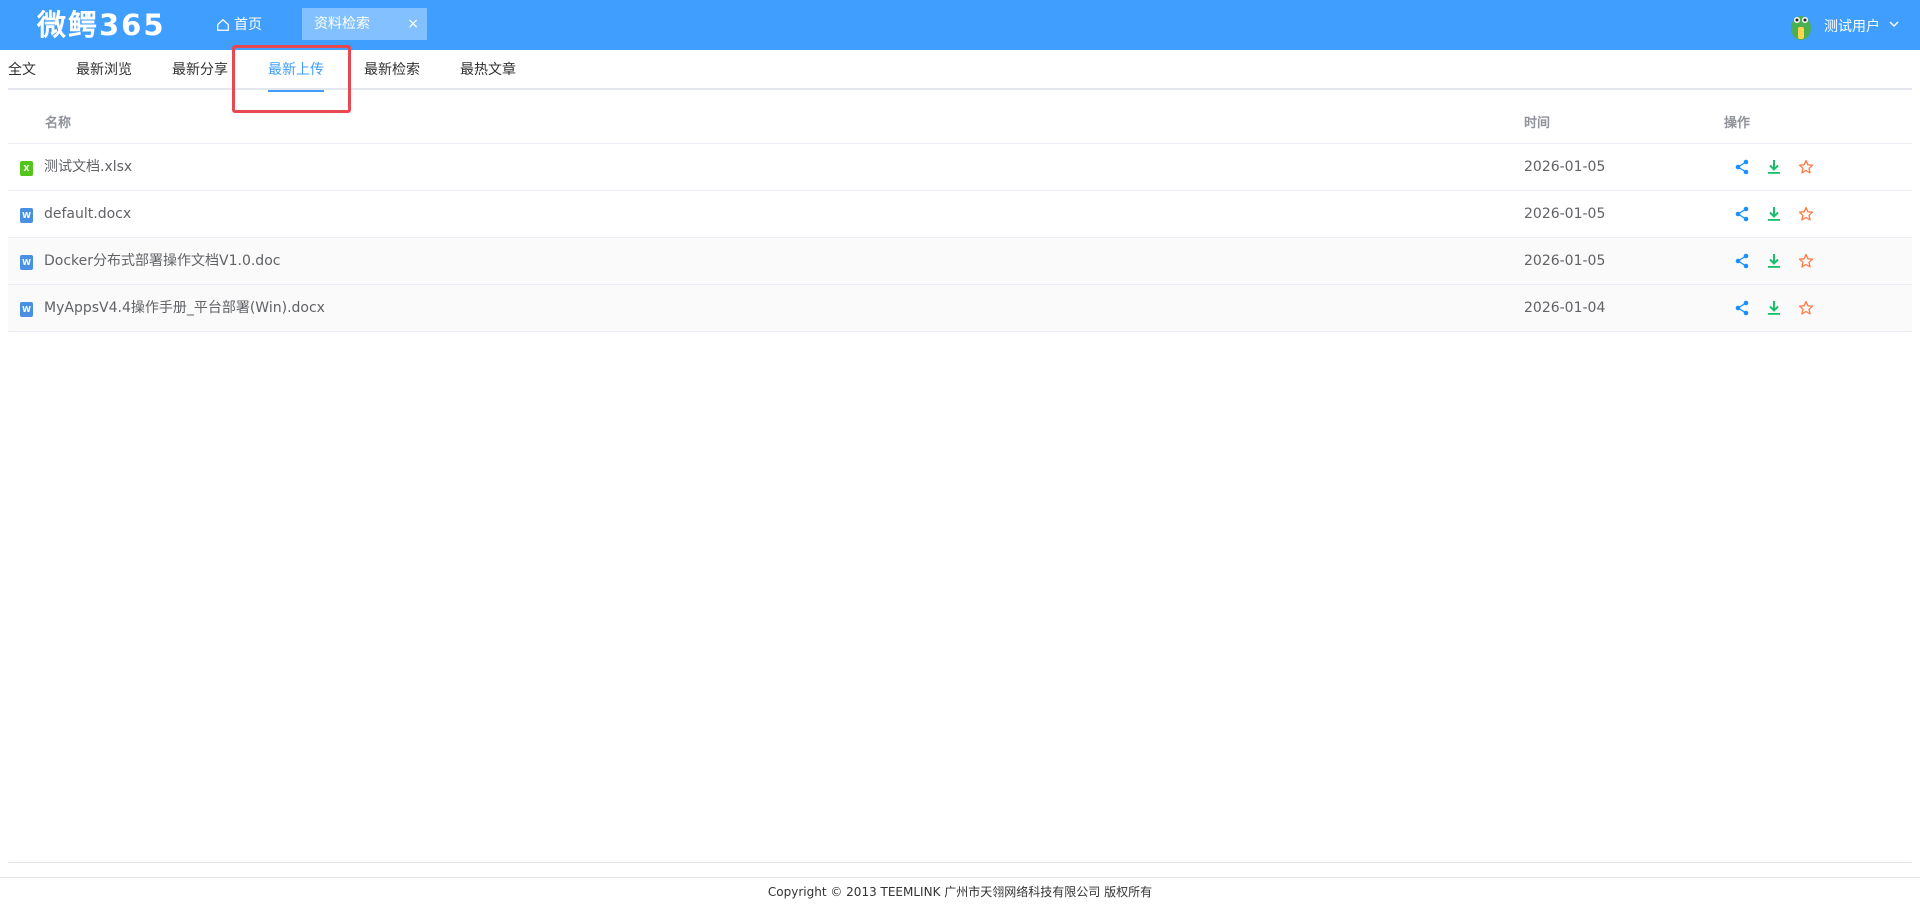  What do you see at coordinates (960, 25) in the screenshot?
I see `top-header: 微鳄365 首页 资料检索 × 测试用户` at bounding box center [960, 25].